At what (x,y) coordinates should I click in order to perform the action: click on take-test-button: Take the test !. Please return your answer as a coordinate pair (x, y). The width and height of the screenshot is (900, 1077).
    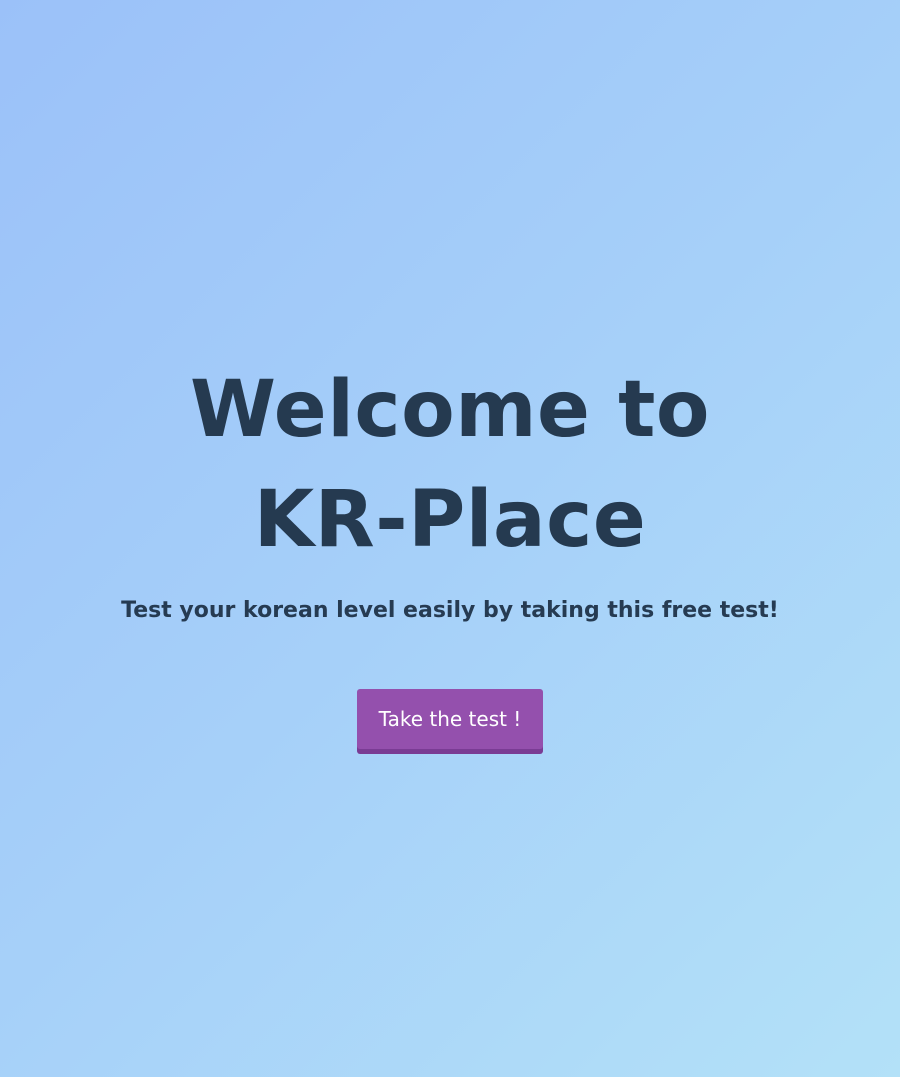
    Looking at the image, I should click on (450, 719).